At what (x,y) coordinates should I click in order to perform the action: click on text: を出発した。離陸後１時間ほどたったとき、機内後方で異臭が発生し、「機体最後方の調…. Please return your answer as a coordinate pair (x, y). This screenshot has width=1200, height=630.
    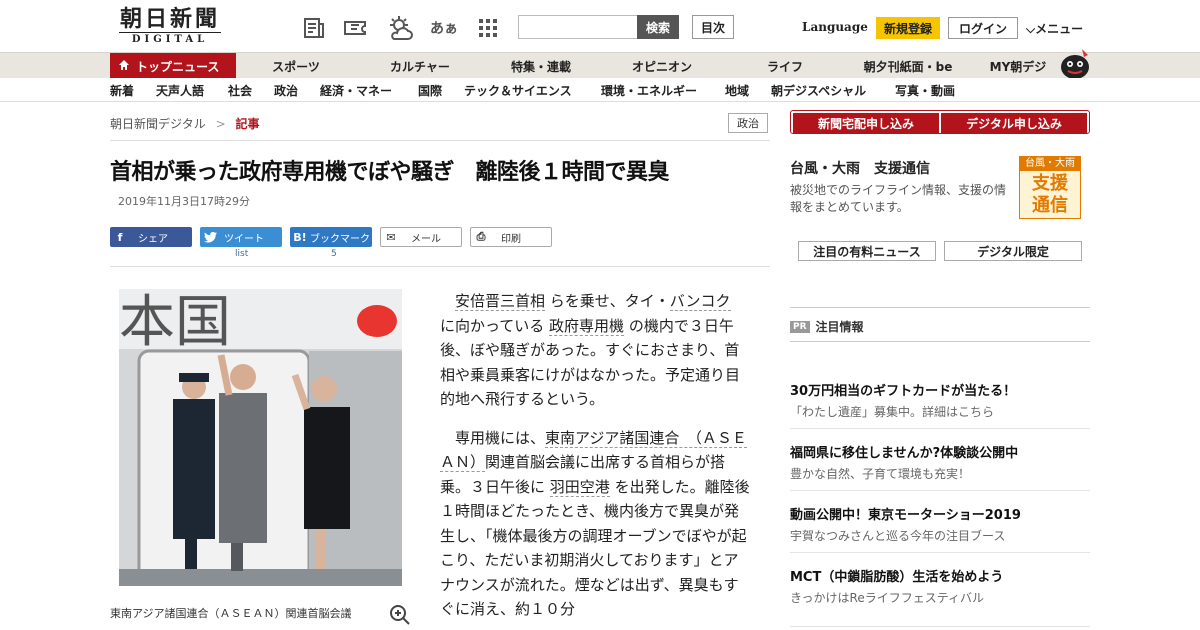
    Looking at the image, I should click on (595, 548).